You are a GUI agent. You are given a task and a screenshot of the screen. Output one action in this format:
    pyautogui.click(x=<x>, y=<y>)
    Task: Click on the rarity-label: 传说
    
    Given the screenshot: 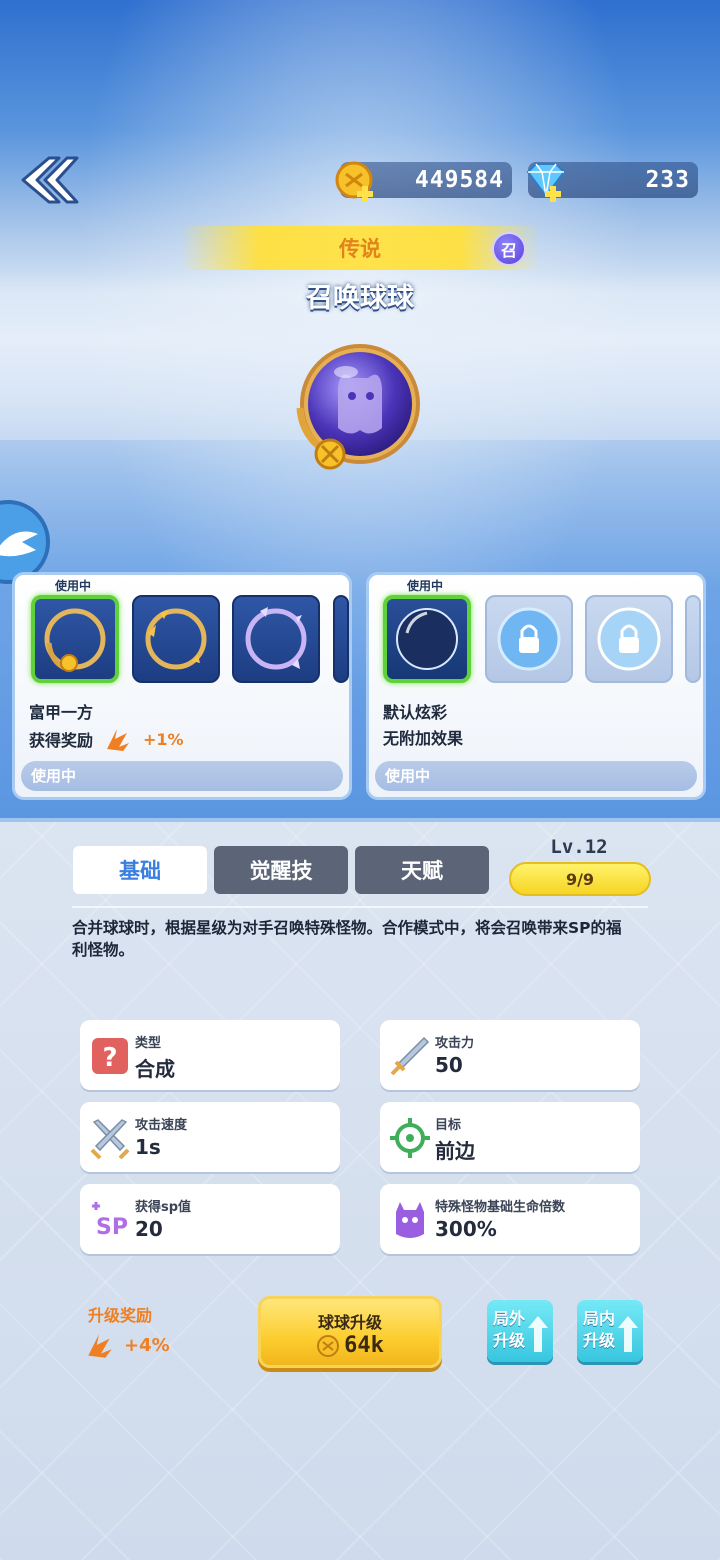 What is the action you would take?
    pyautogui.click(x=360, y=249)
    